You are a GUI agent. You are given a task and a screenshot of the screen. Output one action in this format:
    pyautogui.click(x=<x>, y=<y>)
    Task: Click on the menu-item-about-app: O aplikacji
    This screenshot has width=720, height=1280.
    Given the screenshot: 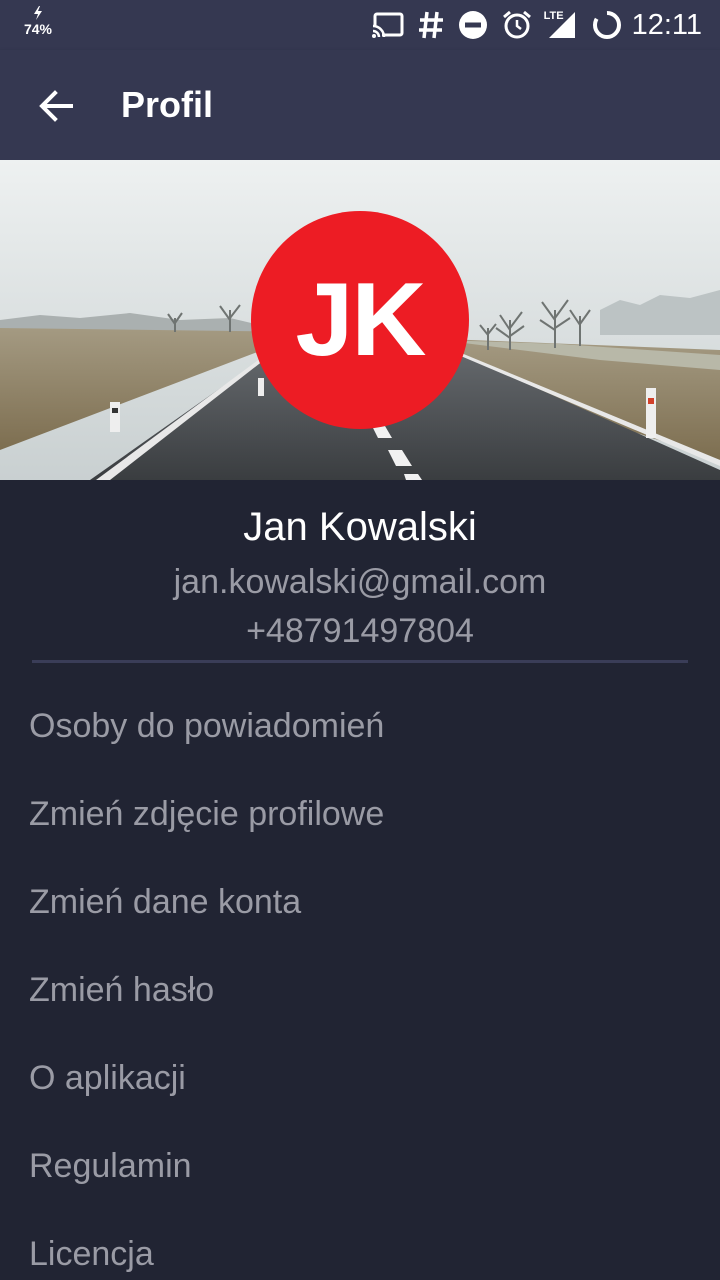 What is the action you would take?
    pyautogui.click(x=360, y=1078)
    